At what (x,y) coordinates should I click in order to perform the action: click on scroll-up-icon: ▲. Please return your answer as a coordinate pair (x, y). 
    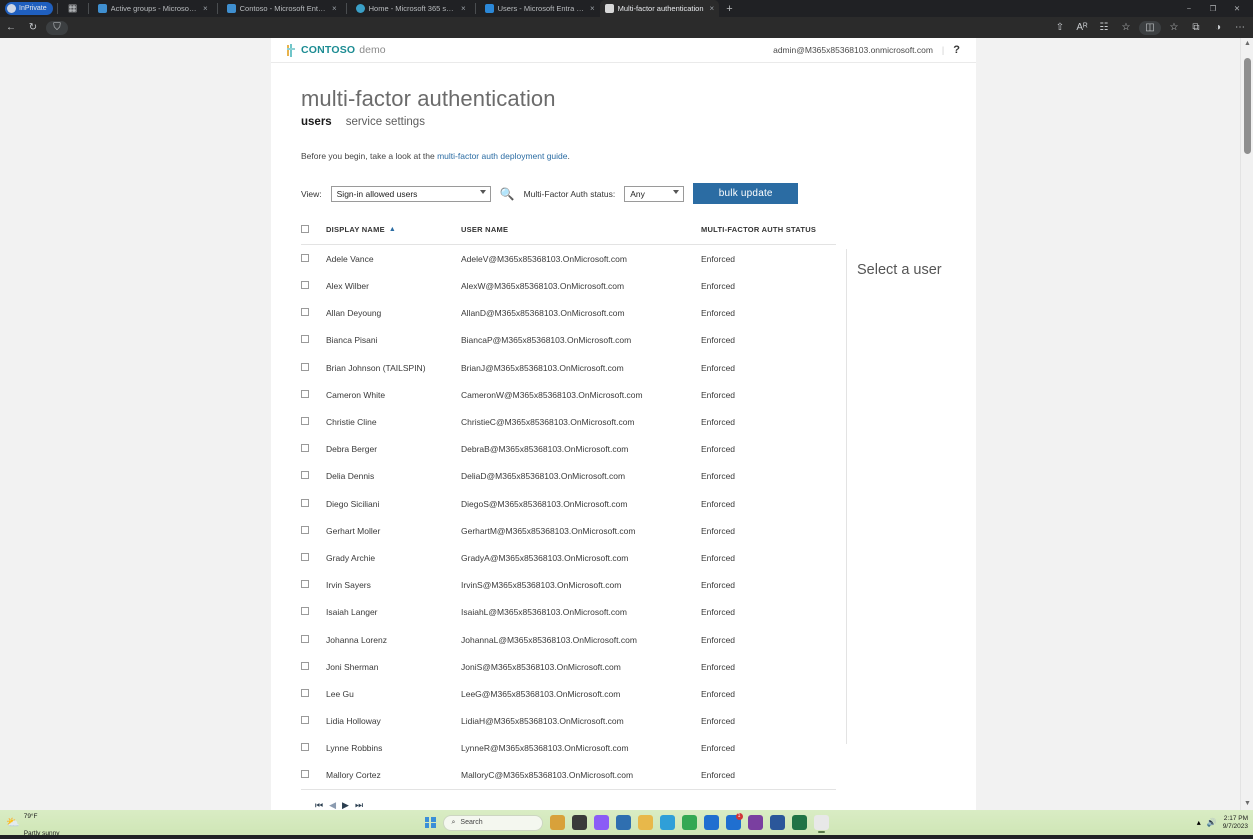
    Looking at the image, I should click on (1247, 44).